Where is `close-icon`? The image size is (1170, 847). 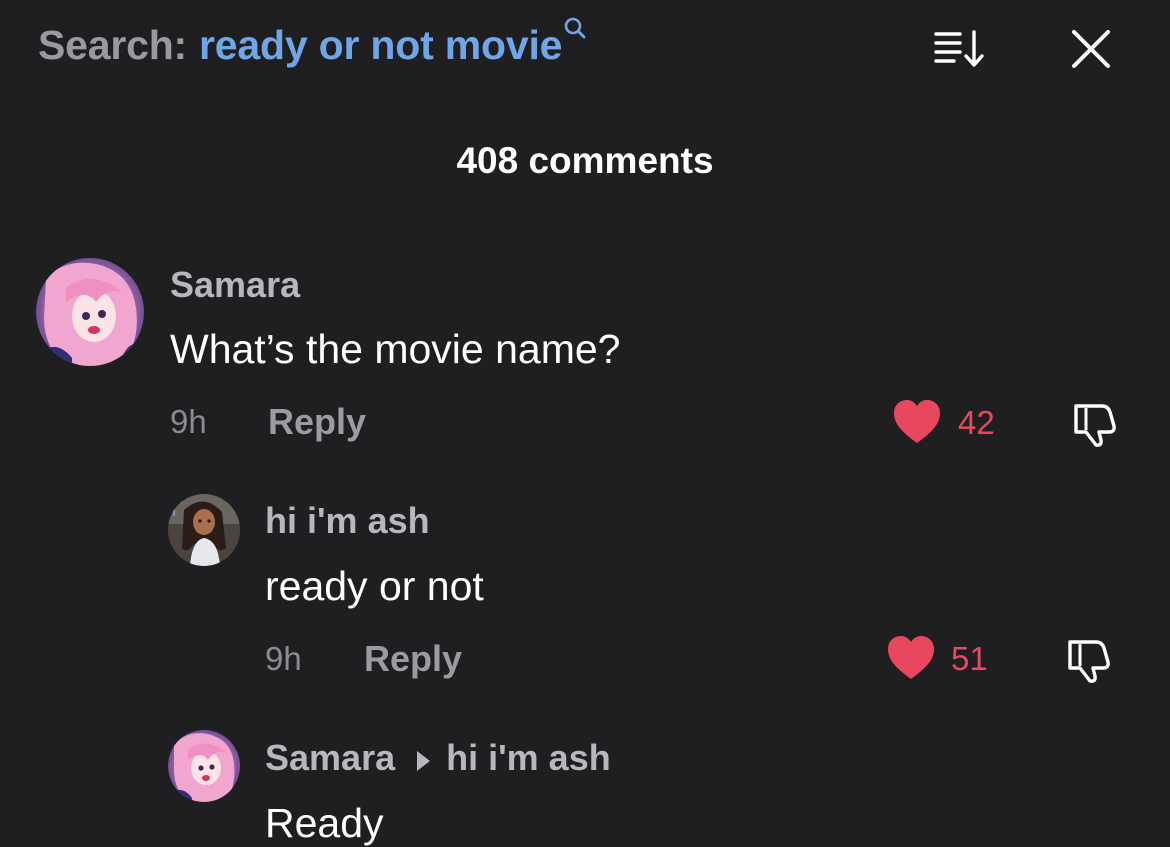
close-icon is located at coordinates (1091, 49).